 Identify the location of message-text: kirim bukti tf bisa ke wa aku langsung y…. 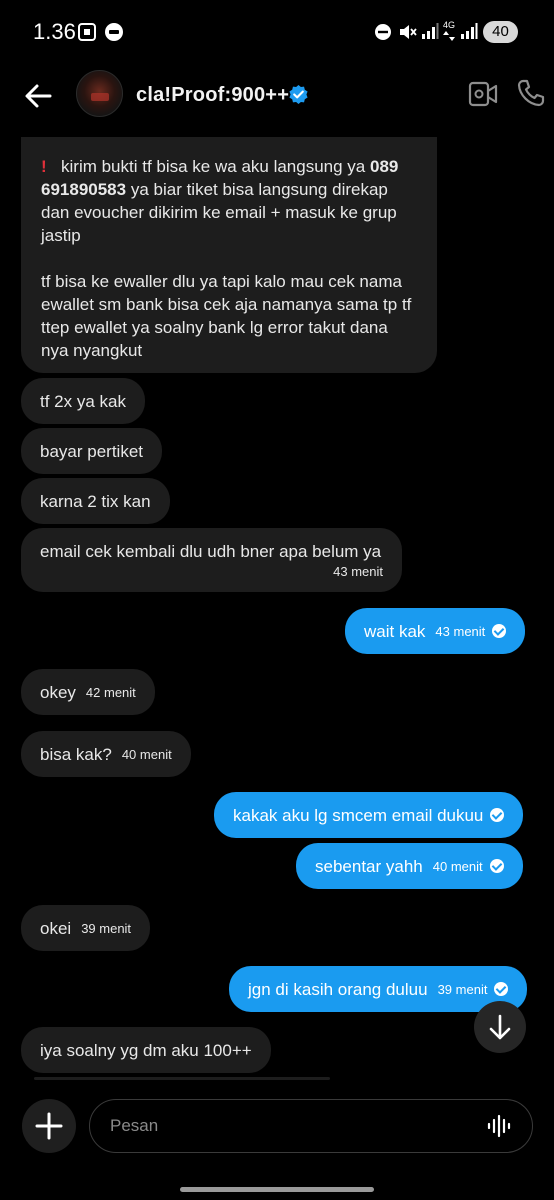
(213, 166).